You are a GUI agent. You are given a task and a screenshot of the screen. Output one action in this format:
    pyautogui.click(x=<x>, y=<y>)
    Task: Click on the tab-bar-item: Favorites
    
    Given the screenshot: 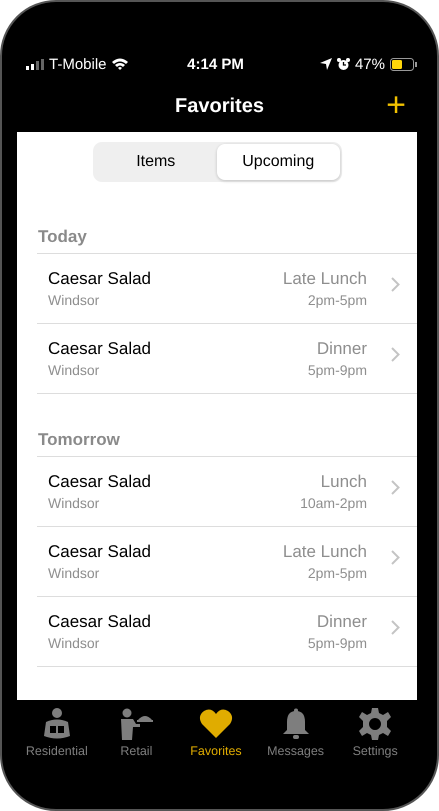 What is the action you would take?
    pyautogui.click(x=216, y=733)
    